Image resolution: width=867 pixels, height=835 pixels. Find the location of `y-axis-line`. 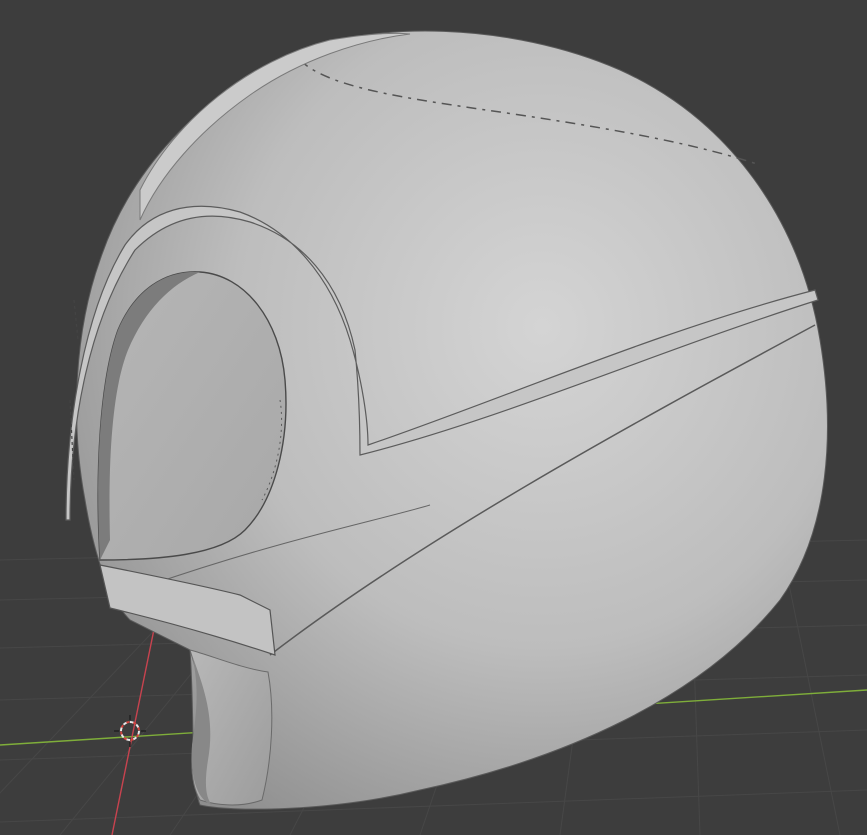

y-axis-line is located at coordinates (136, 717).